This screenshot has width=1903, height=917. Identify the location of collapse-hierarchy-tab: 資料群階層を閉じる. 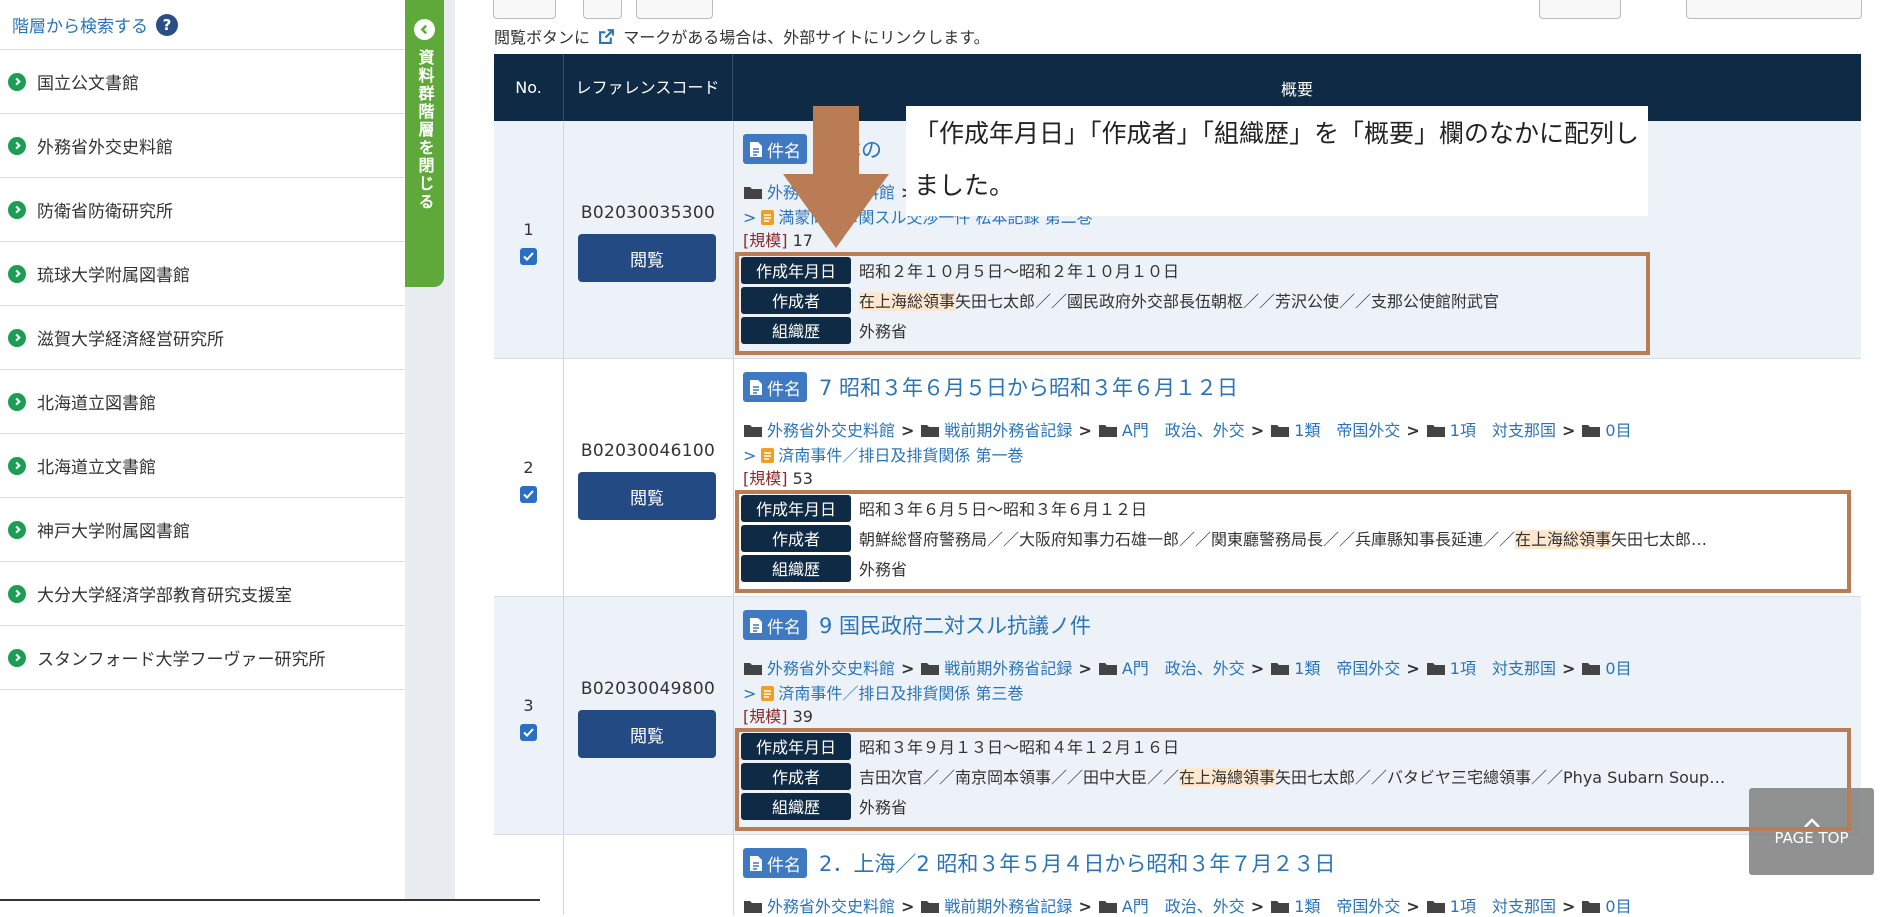
(424, 143).